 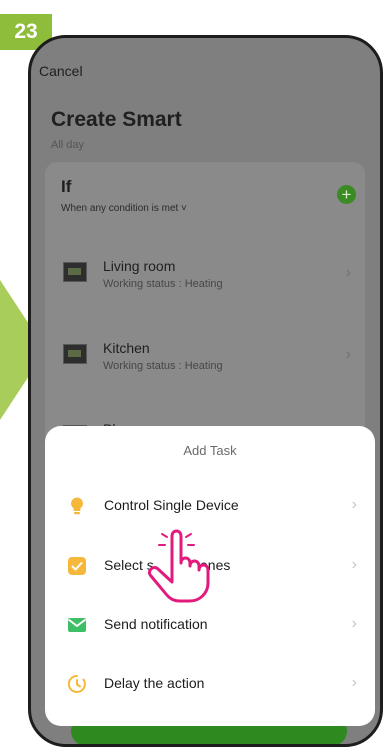 I want to click on device-name: Living room, so click(x=139, y=266).